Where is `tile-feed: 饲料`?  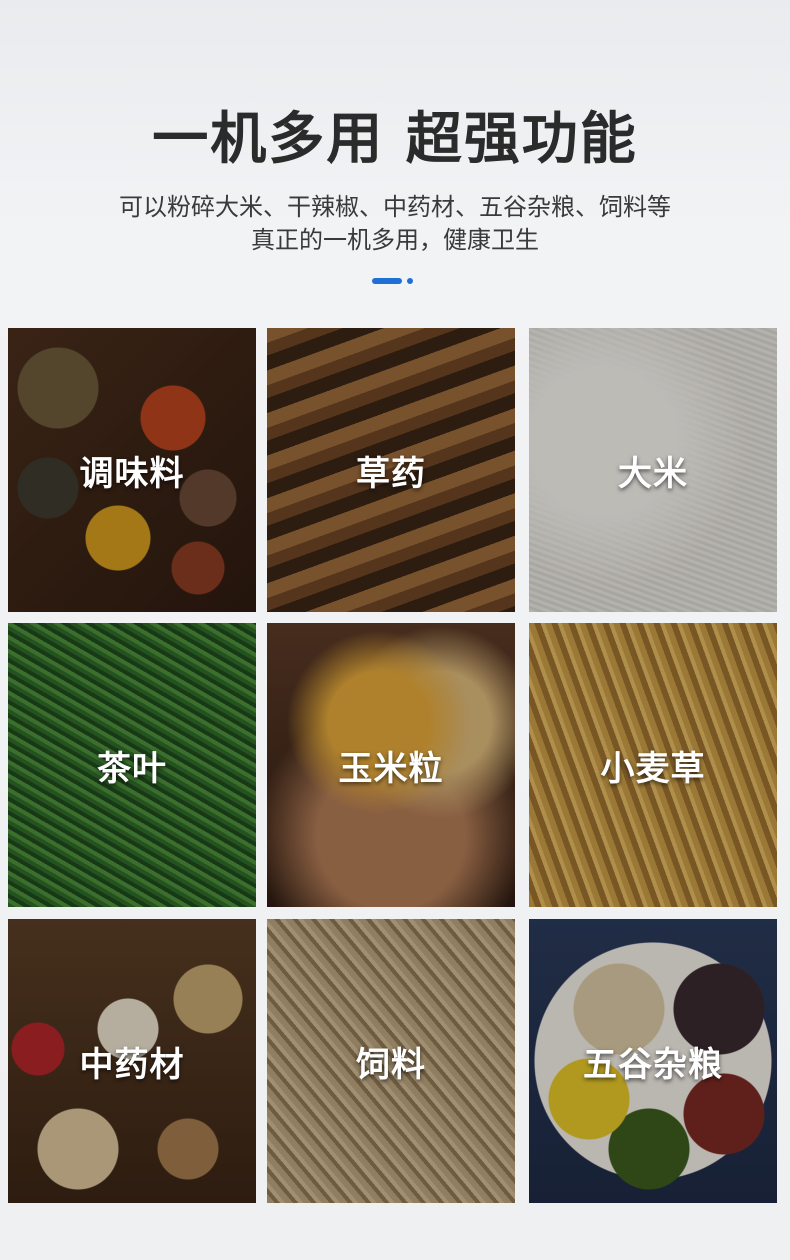 tile-feed: 饲料 is located at coordinates (391, 1061).